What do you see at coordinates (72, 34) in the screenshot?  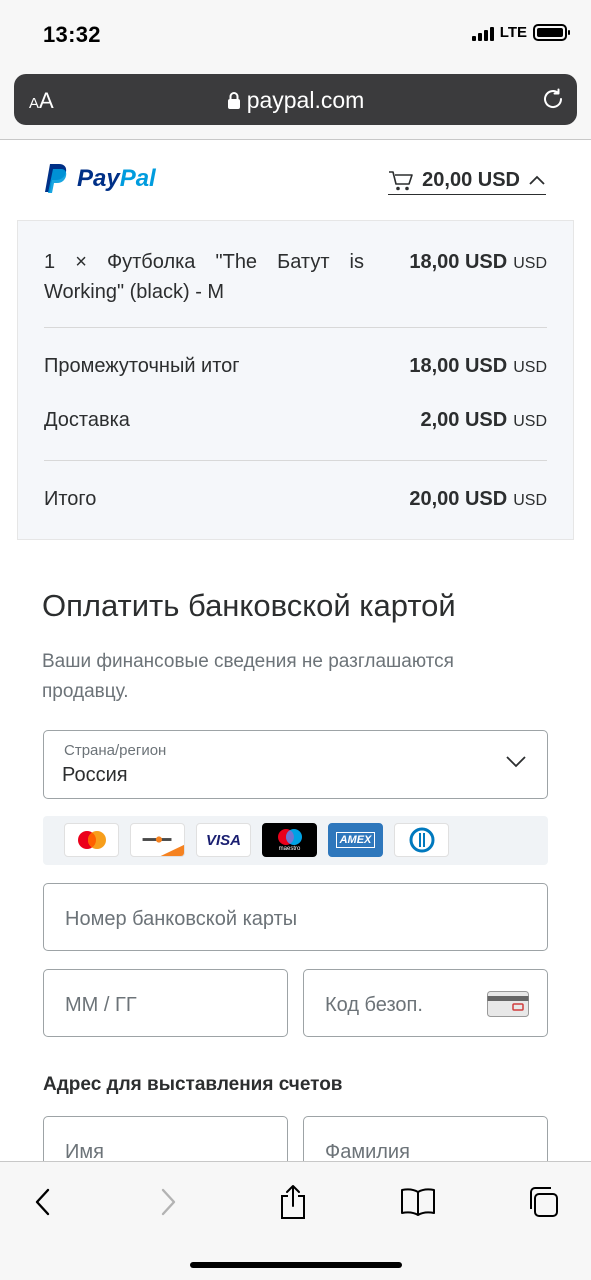 I see `status-time: 13:32` at bounding box center [72, 34].